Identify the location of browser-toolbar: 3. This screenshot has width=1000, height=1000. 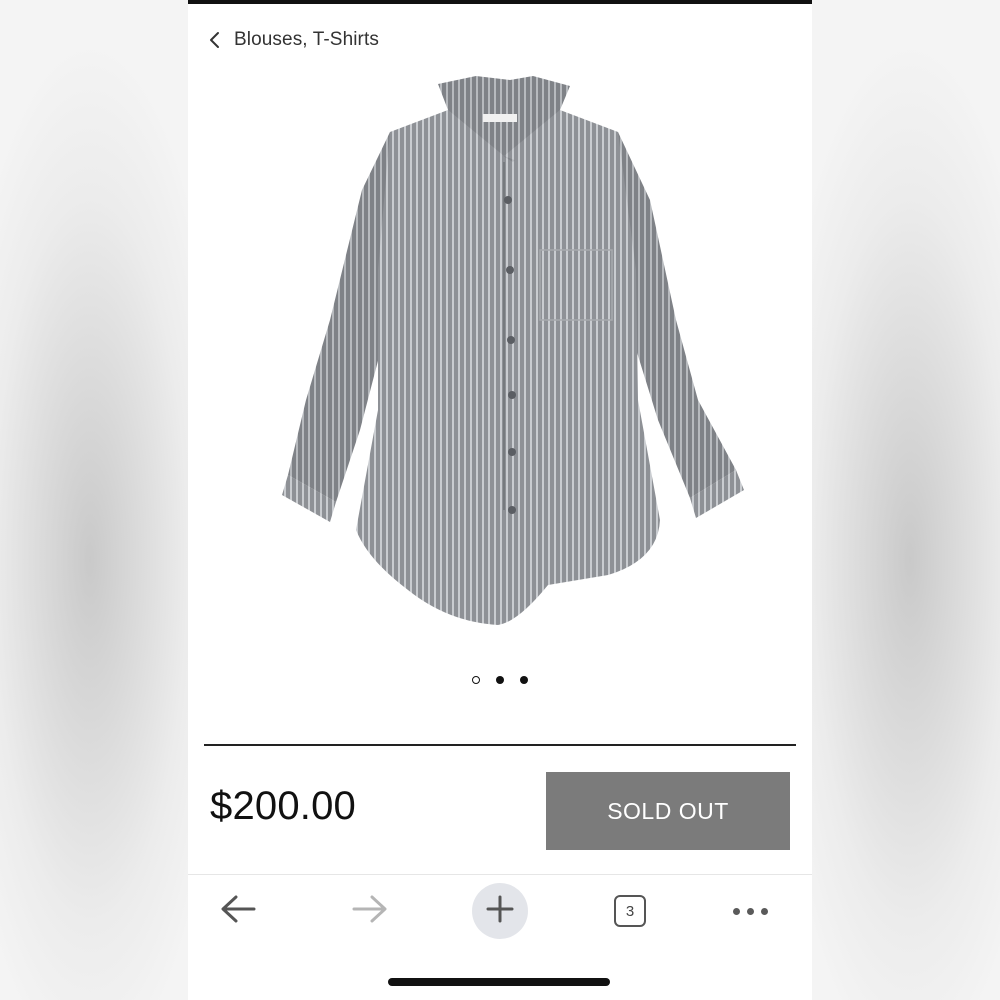
(500, 912).